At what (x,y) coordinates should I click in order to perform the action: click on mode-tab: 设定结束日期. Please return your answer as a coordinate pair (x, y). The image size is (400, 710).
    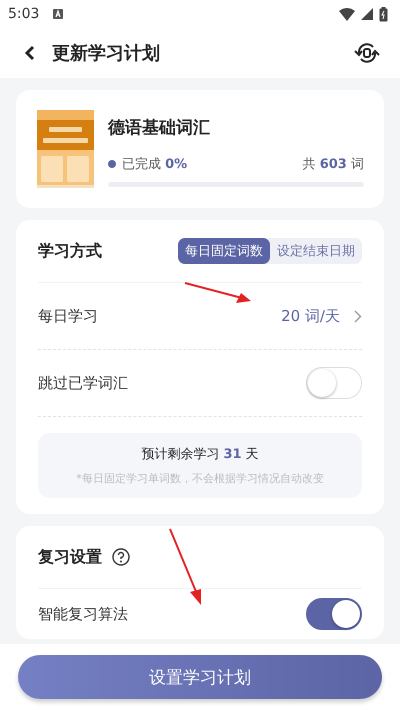
    Looking at the image, I should click on (316, 251).